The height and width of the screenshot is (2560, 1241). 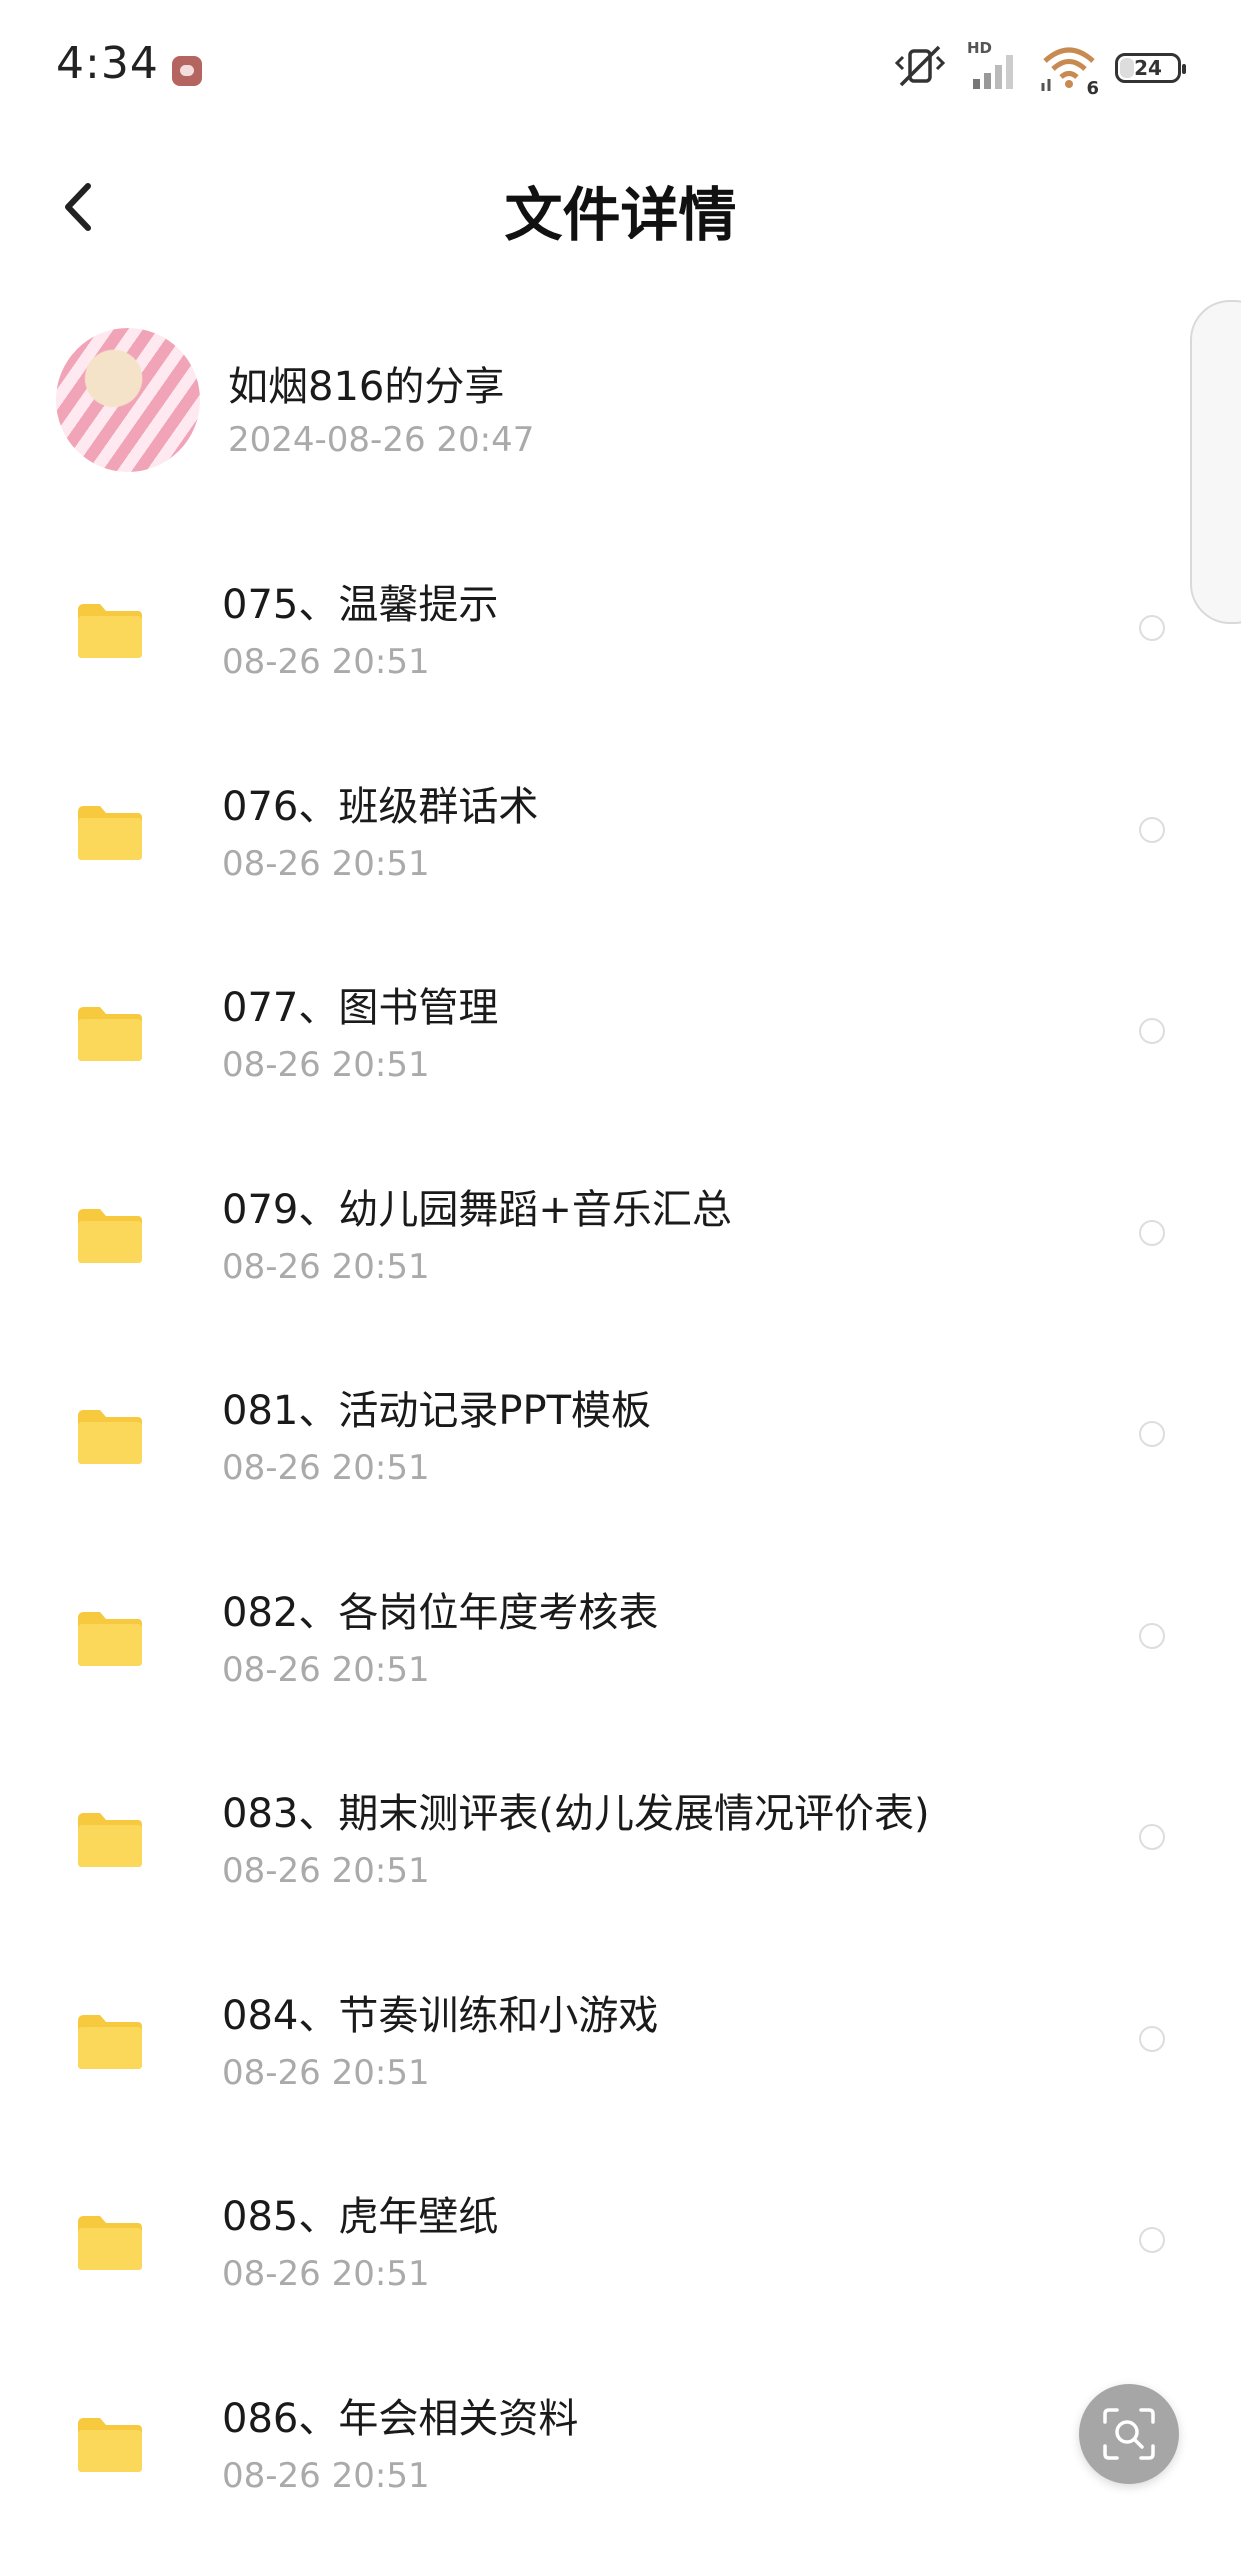 What do you see at coordinates (187, 71) in the screenshot?
I see `app-notification-icon` at bounding box center [187, 71].